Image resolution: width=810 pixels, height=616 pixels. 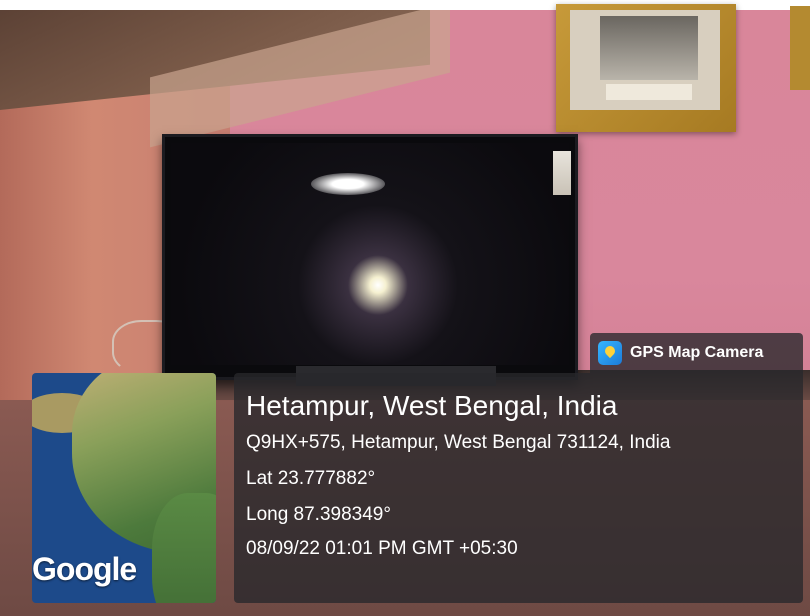 I want to click on latitude: Lat 23.777882°, so click(x=311, y=478).